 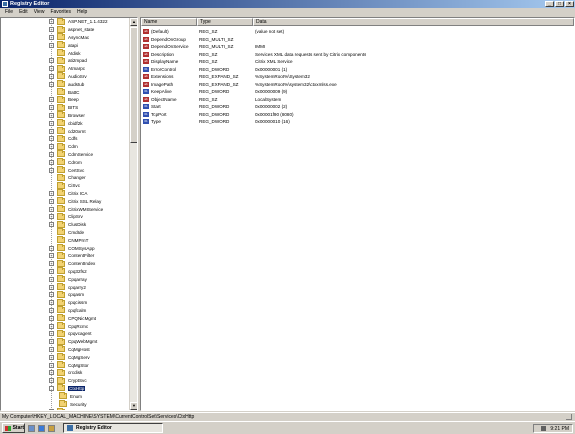 What do you see at coordinates (203, 47) in the screenshot?
I see `value-row: ab DependOnService REG_MULTI_SZ IMMI` at bounding box center [203, 47].